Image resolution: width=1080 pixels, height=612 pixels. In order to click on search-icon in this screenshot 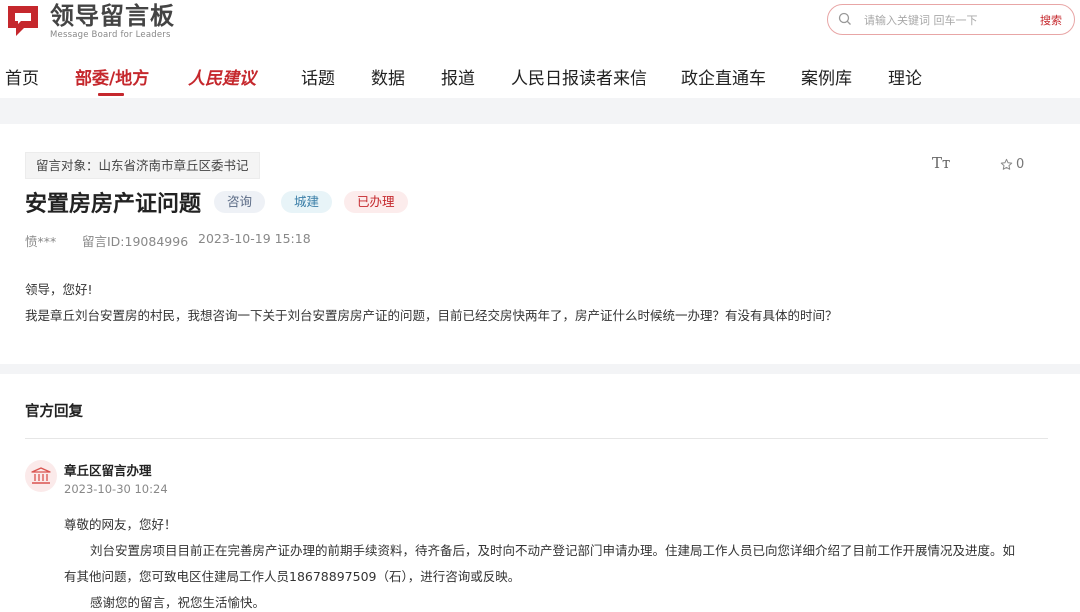, I will do `click(844, 18)`.